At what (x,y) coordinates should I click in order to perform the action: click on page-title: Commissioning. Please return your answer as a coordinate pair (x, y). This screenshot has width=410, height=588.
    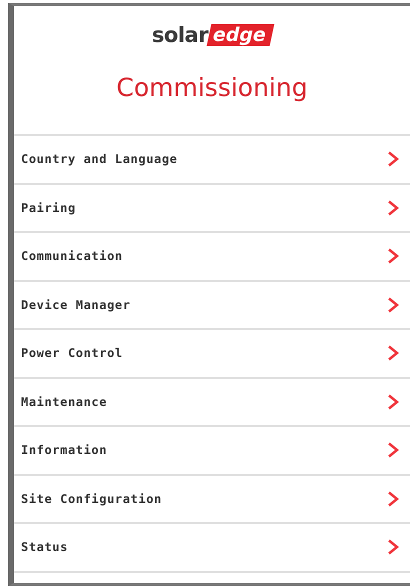
    Looking at the image, I should click on (212, 87).